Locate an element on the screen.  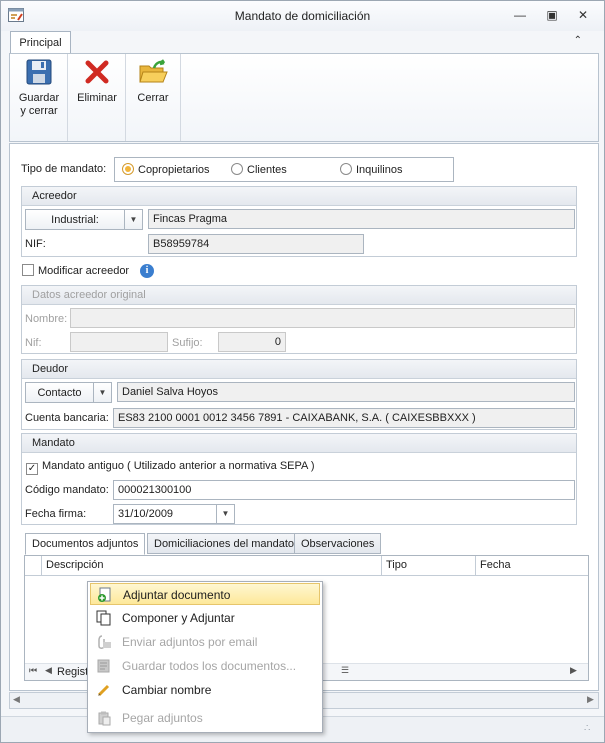
modify-creditor-checkbox: Modificar acreedor is located at coordinates (75, 270).